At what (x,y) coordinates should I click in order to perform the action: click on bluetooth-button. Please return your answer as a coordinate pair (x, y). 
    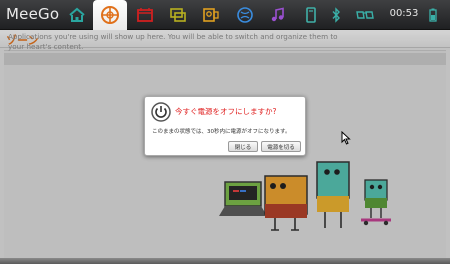
    Looking at the image, I should click on (336, 15).